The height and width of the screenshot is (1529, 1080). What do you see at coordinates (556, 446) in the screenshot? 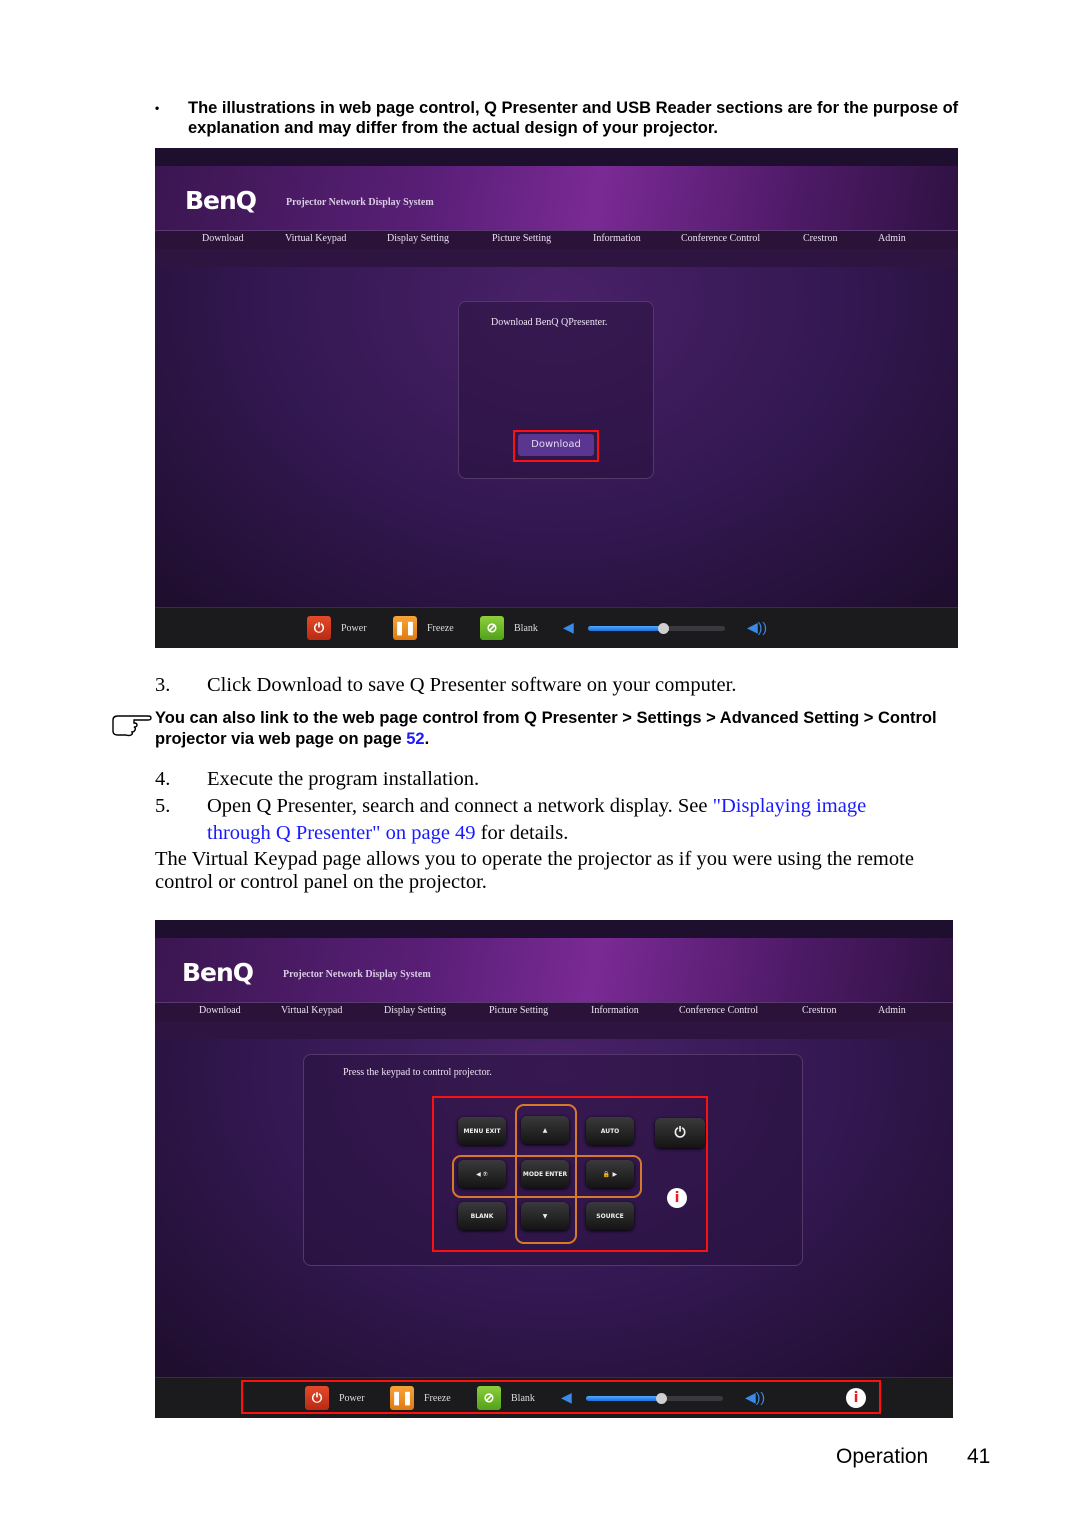
I see `highlight-box` at bounding box center [556, 446].